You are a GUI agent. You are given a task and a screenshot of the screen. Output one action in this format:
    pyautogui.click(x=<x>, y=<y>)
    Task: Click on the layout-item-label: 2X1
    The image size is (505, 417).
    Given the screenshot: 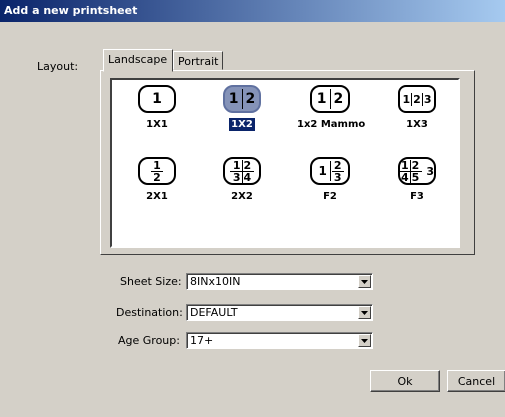 What is the action you would take?
    pyautogui.click(x=157, y=196)
    